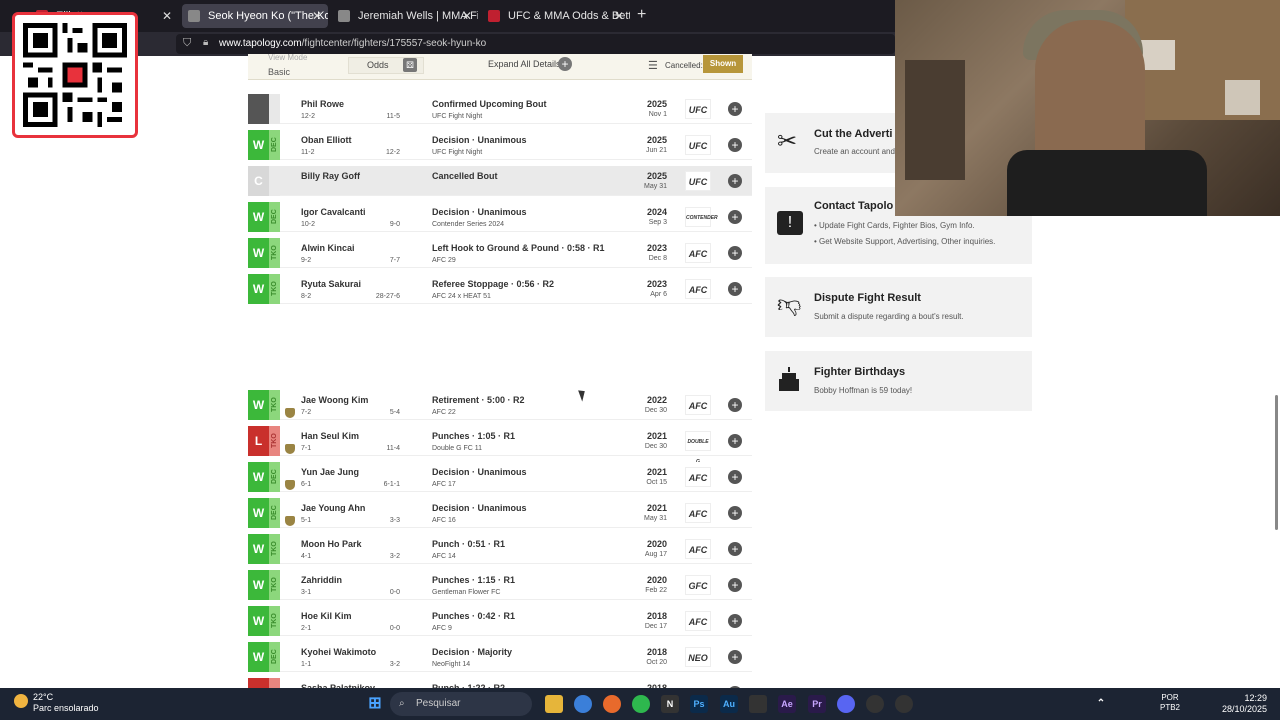 The height and width of the screenshot is (720, 1280). Describe the element at coordinates (328, 248) in the screenshot. I see `opponent-link: Alwin Kincai` at that location.